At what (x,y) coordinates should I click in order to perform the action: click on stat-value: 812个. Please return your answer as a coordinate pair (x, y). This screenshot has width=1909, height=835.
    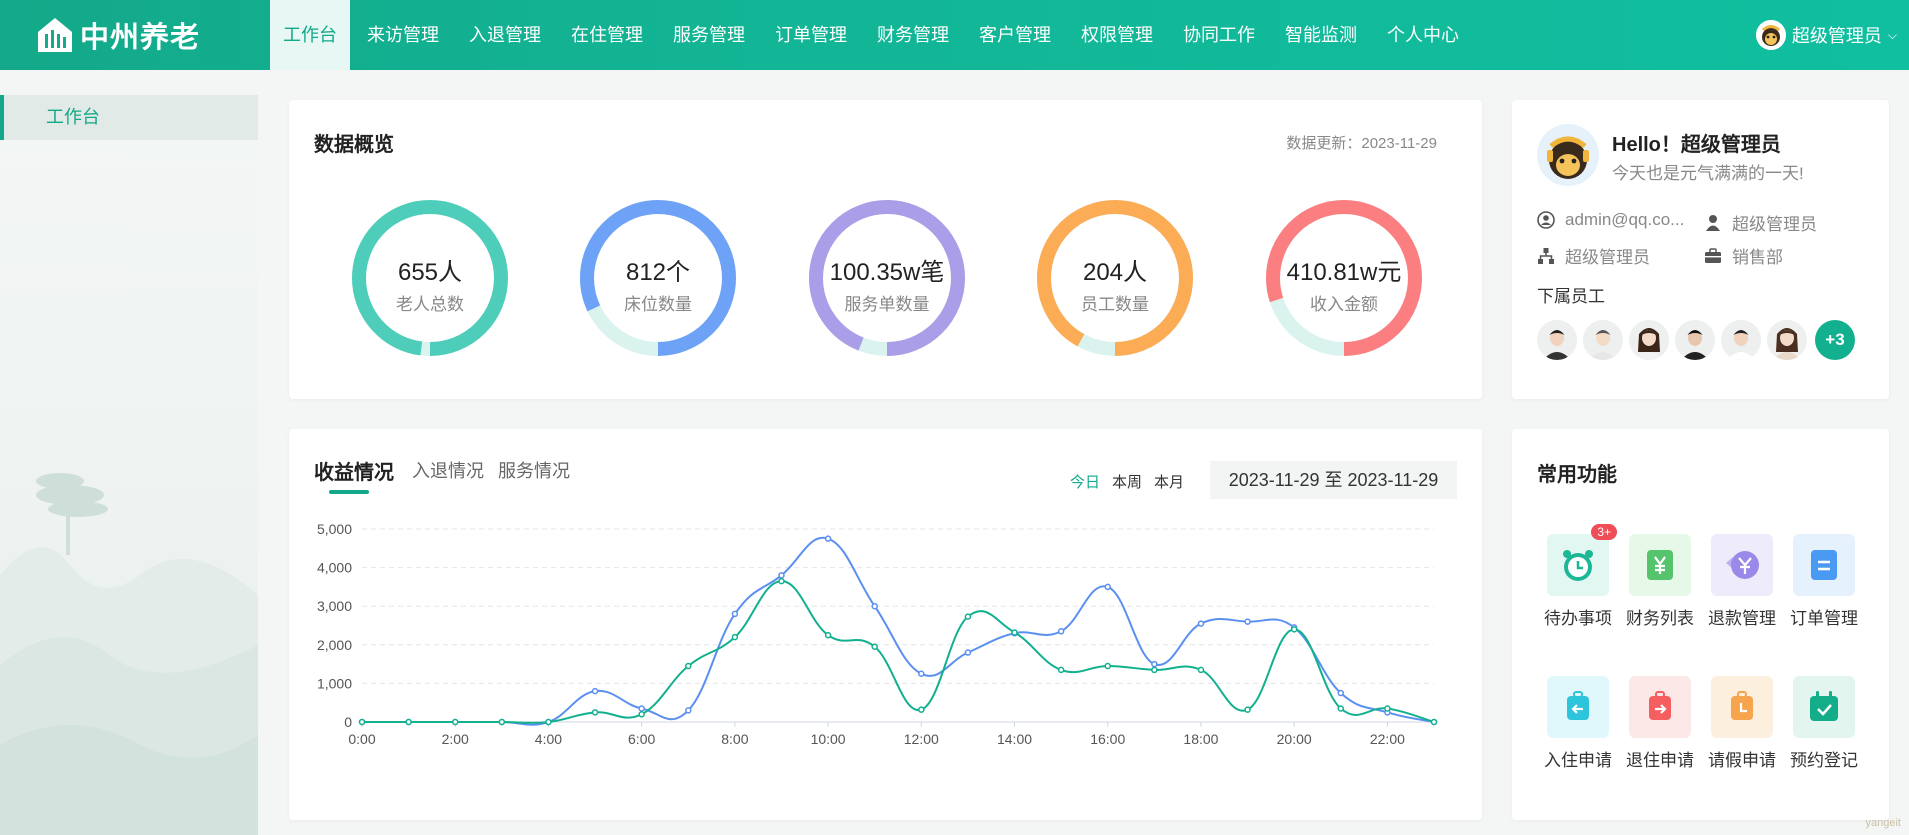
    Looking at the image, I should click on (658, 272).